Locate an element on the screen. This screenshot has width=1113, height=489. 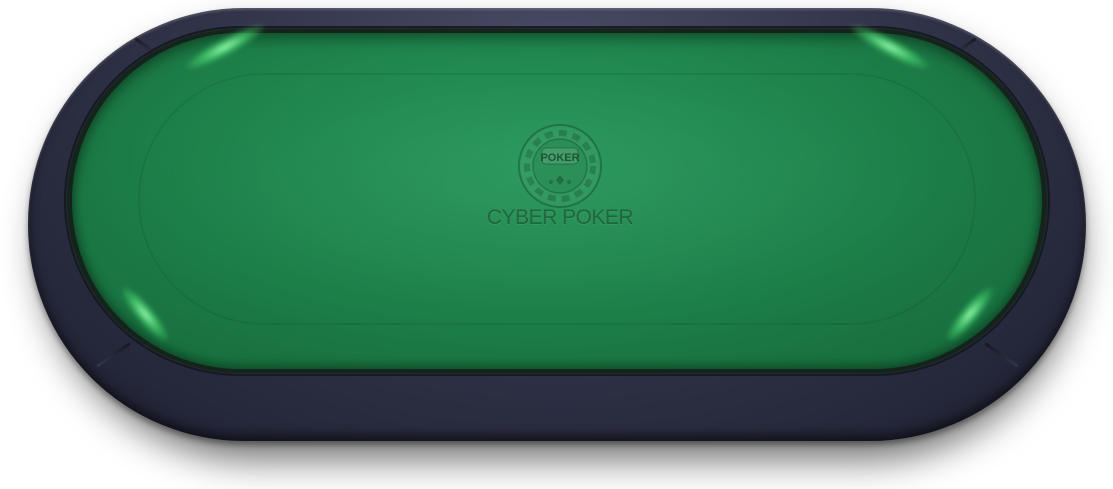
brand-name: CYBER POKER is located at coordinates (560, 217).